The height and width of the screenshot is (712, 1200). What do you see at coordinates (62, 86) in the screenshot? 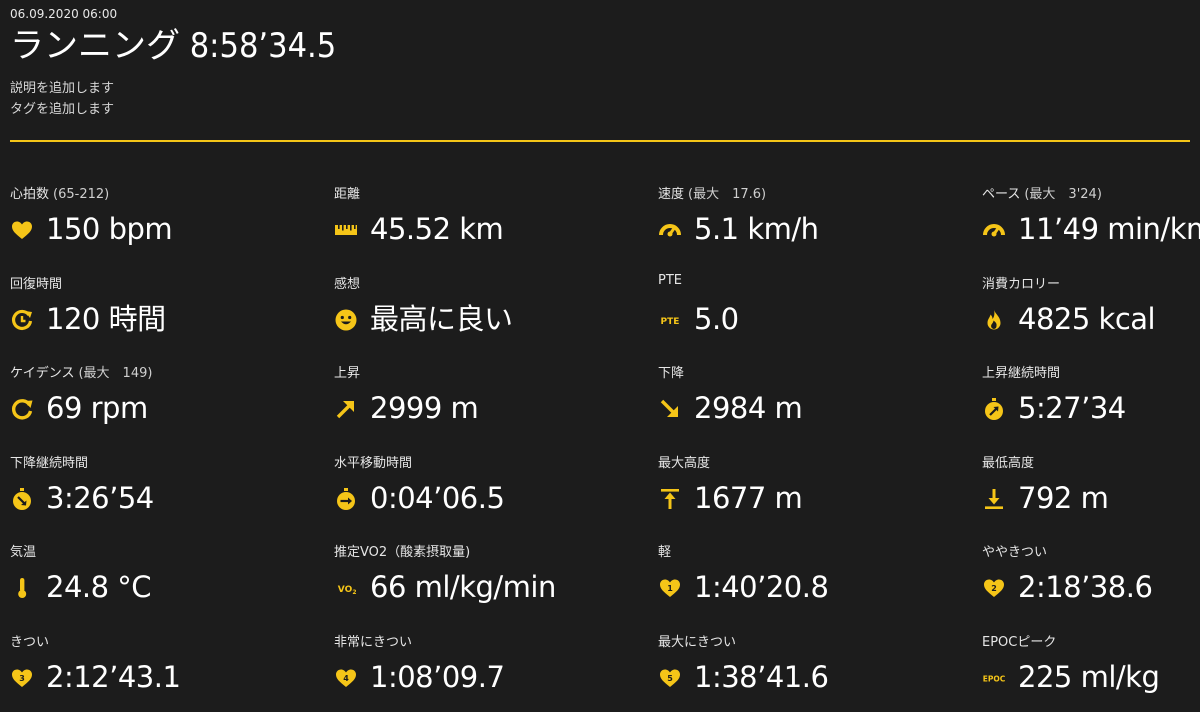
I see `add-description-link: 説明を追加します` at bounding box center [62, 86].